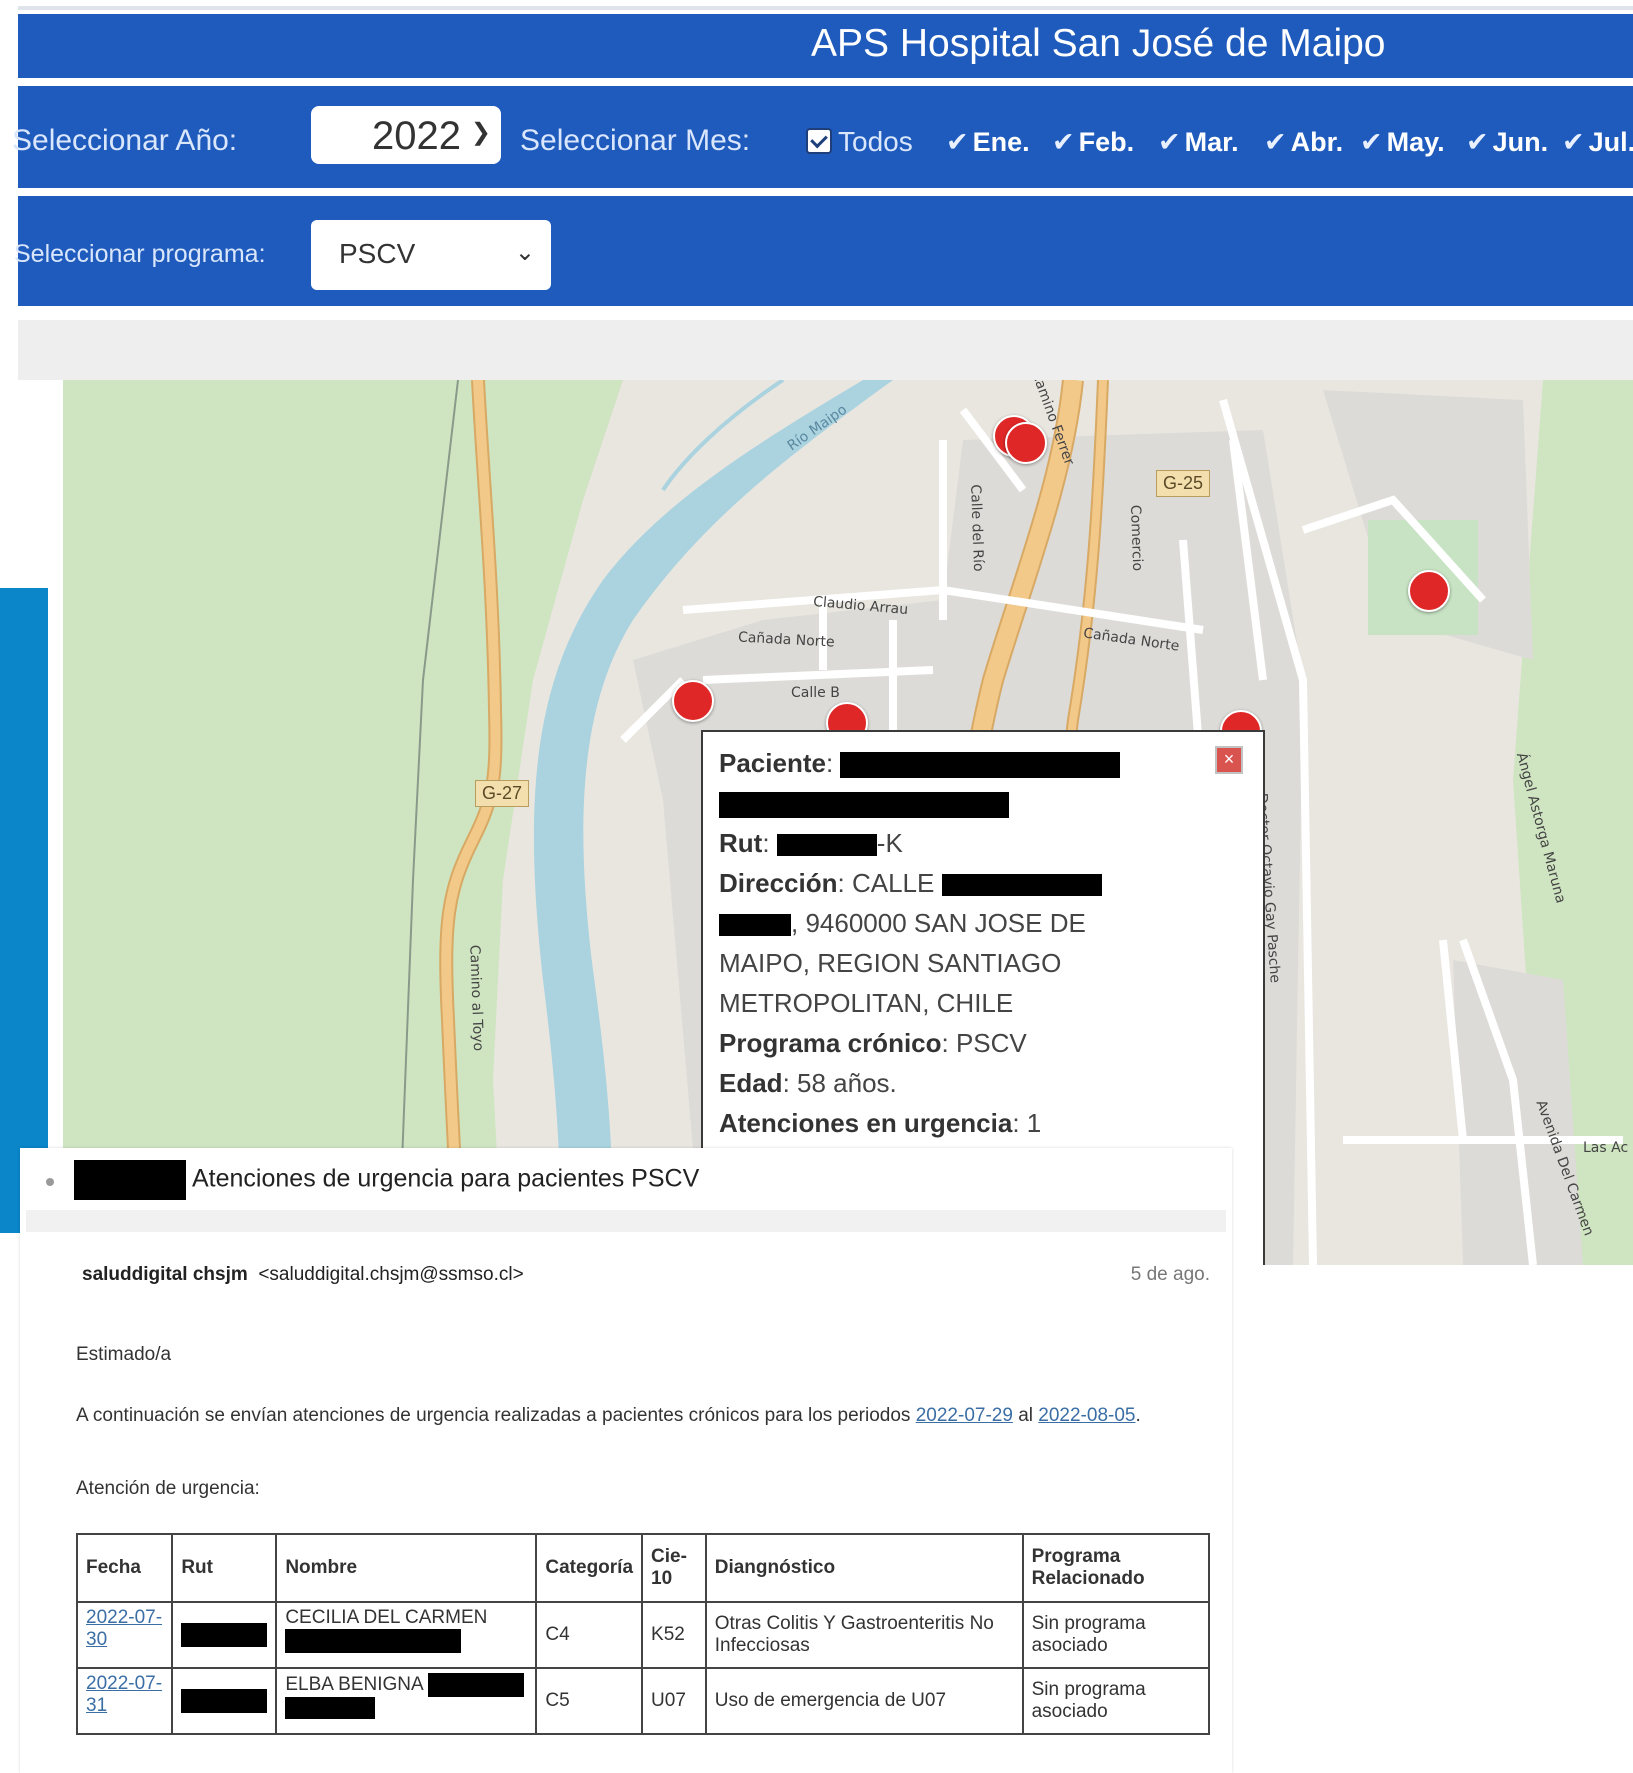  I want to click on direccion-start: CALLE, so click(893, 883).